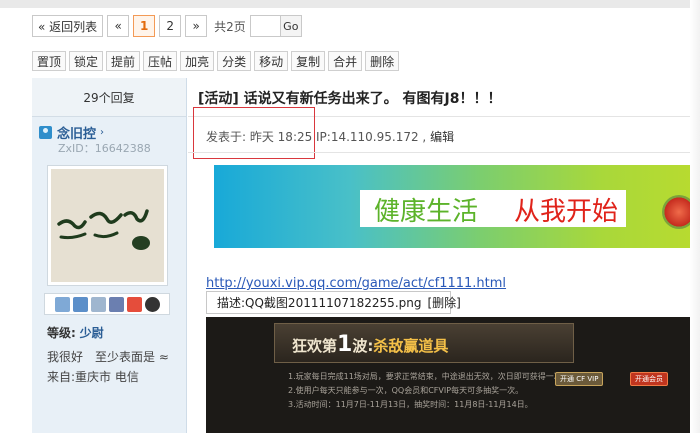 The height and width of the screenshot is (433, 700). What do you see at coordinates (230, 26) in the screenshot?
I see `total-pages-label: 共2页` at bounding box center [230, 26].